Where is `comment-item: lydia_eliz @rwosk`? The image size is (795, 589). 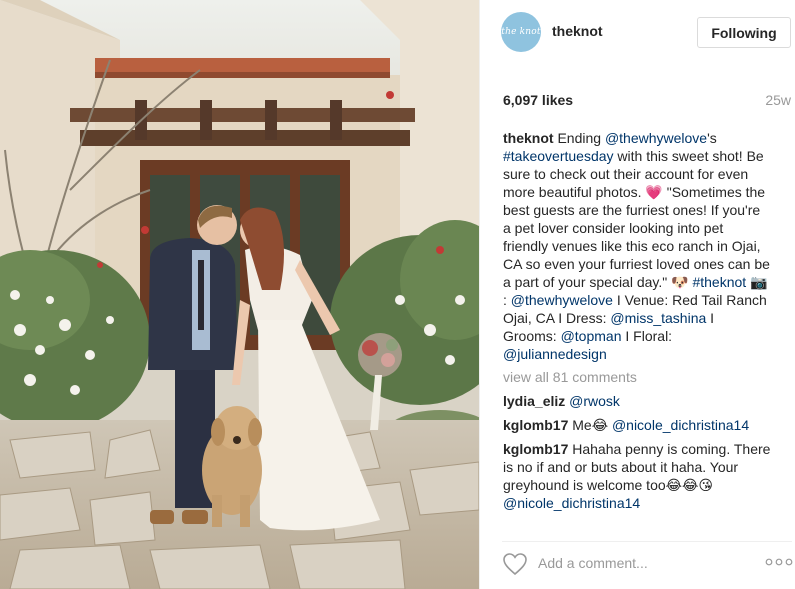 comment-item: lydia_eliz @rwosk is located at coordinates (637, 401).